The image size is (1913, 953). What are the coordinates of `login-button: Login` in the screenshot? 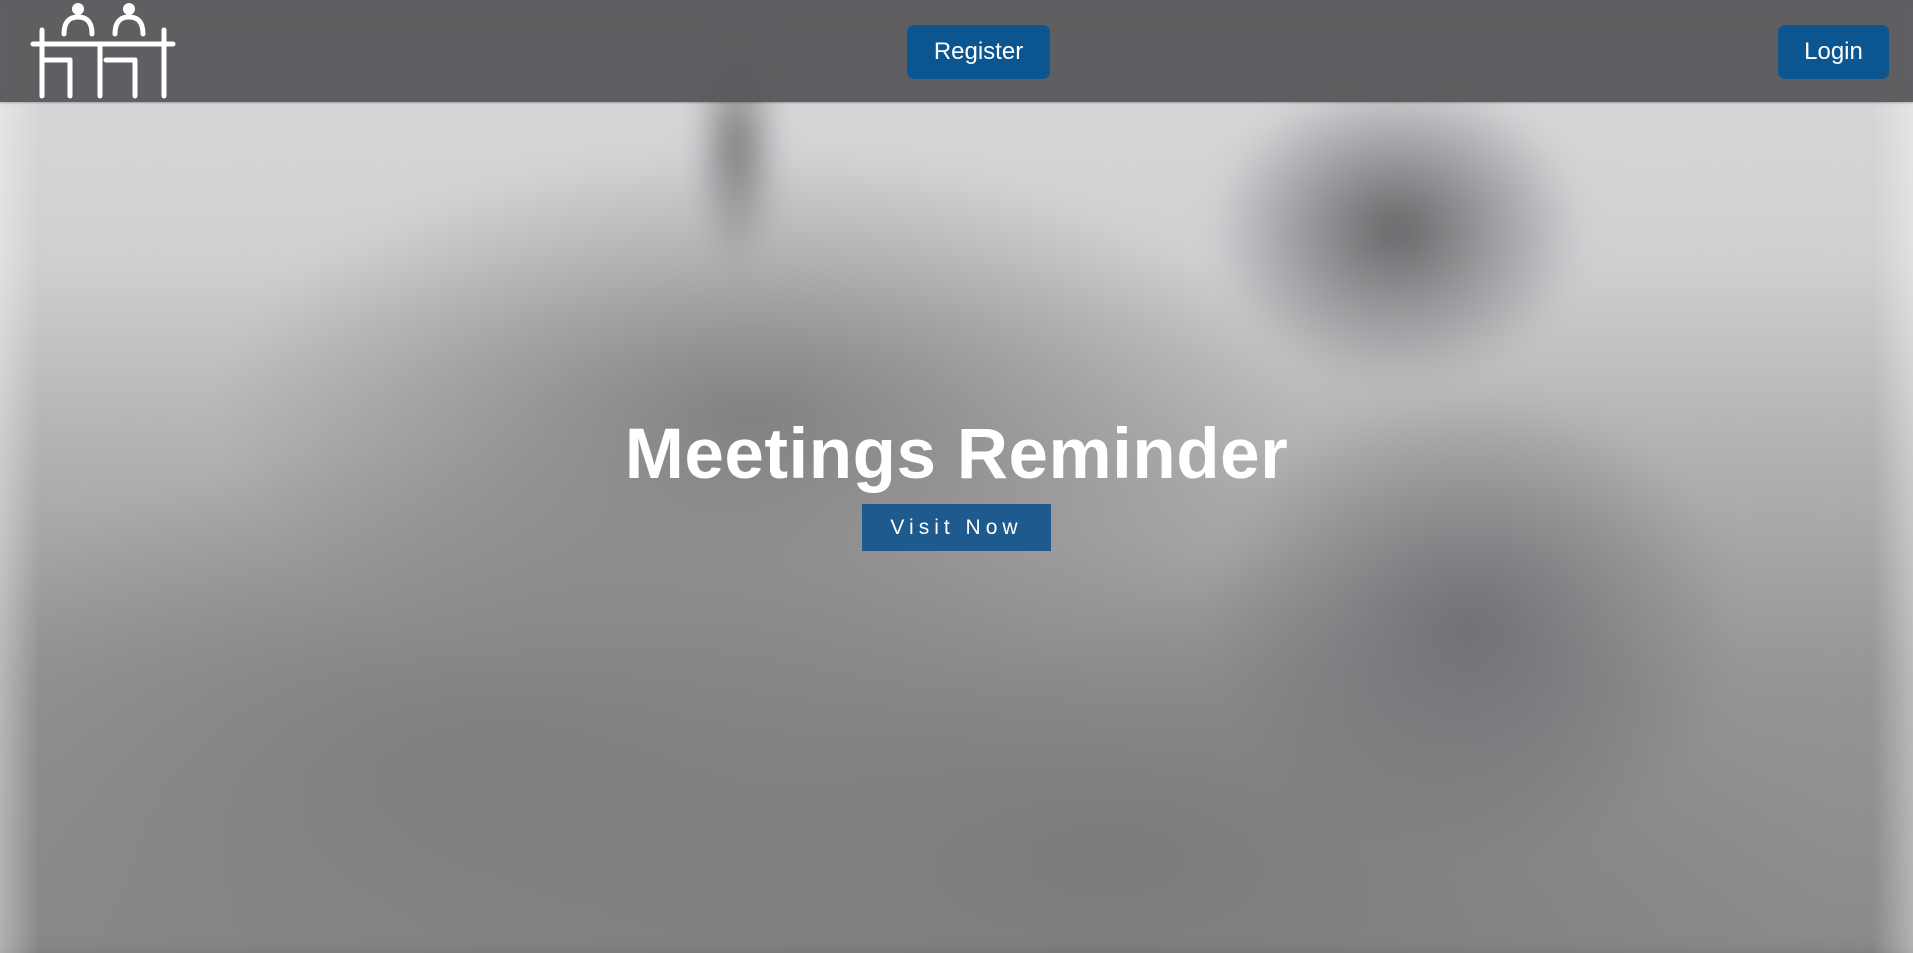 It's located at (1833, 52).